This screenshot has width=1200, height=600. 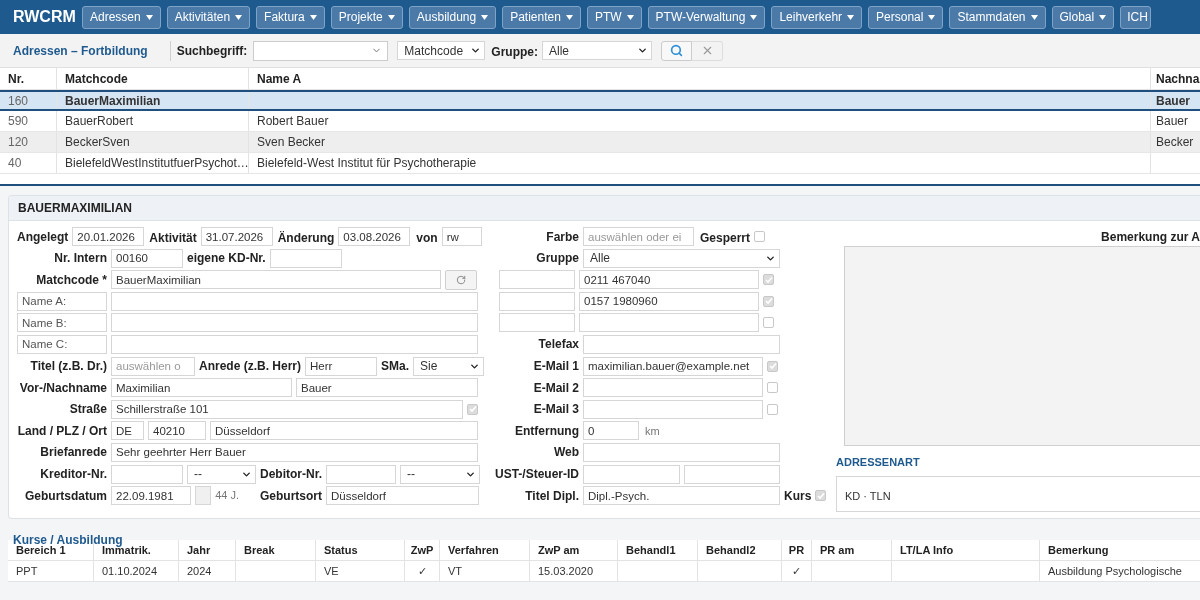 I want to click on input-field: Sehr geehrter Herr Bauer, so click(x=294, y=452).